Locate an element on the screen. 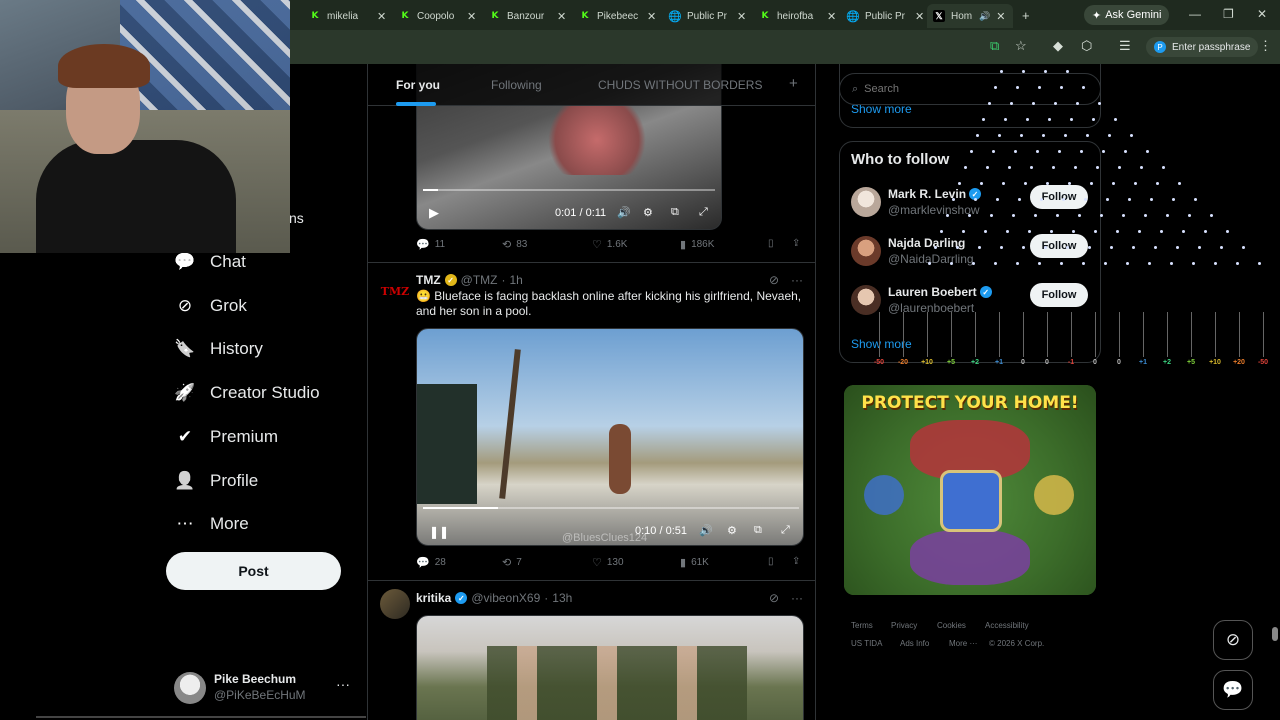  bookmark-star-icon: ☆ is located at coordinates (1021, 46).